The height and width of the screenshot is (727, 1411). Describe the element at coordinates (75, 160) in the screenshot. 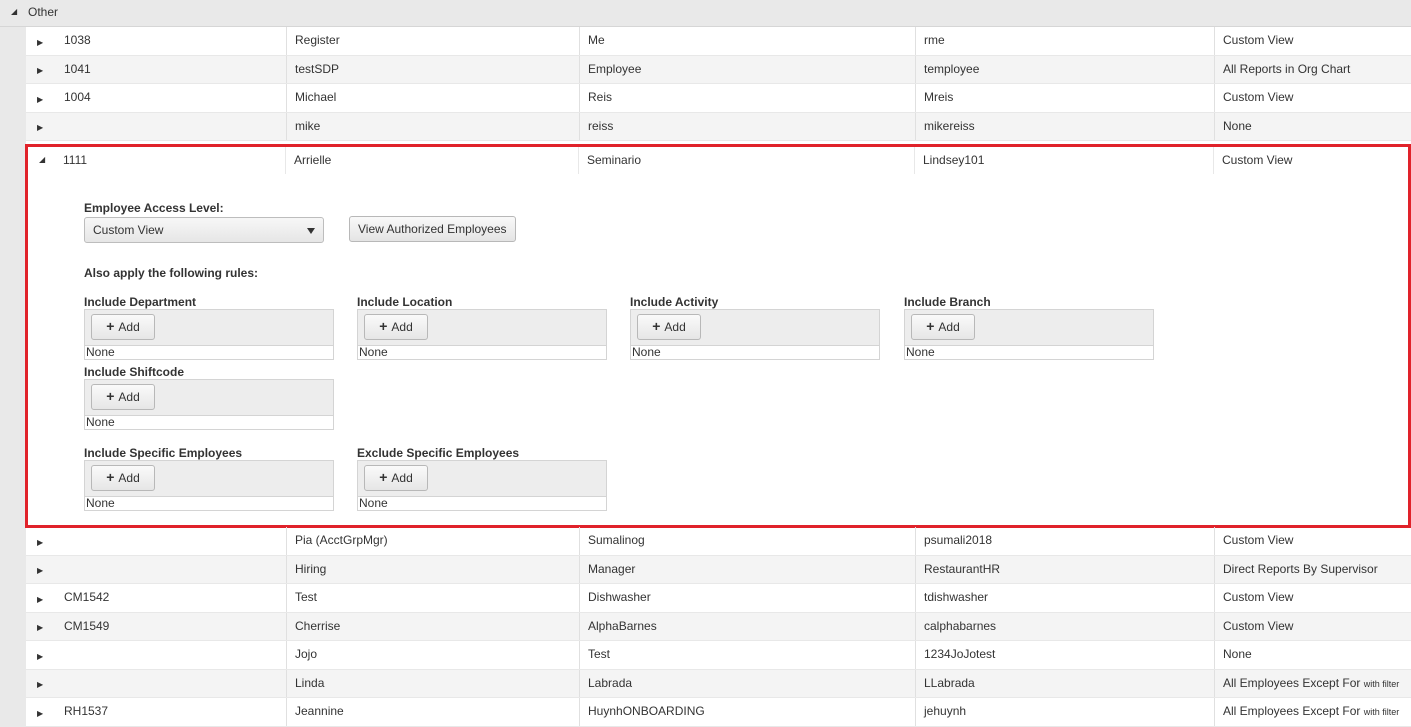

I see `cell-id: 1111` at that location.